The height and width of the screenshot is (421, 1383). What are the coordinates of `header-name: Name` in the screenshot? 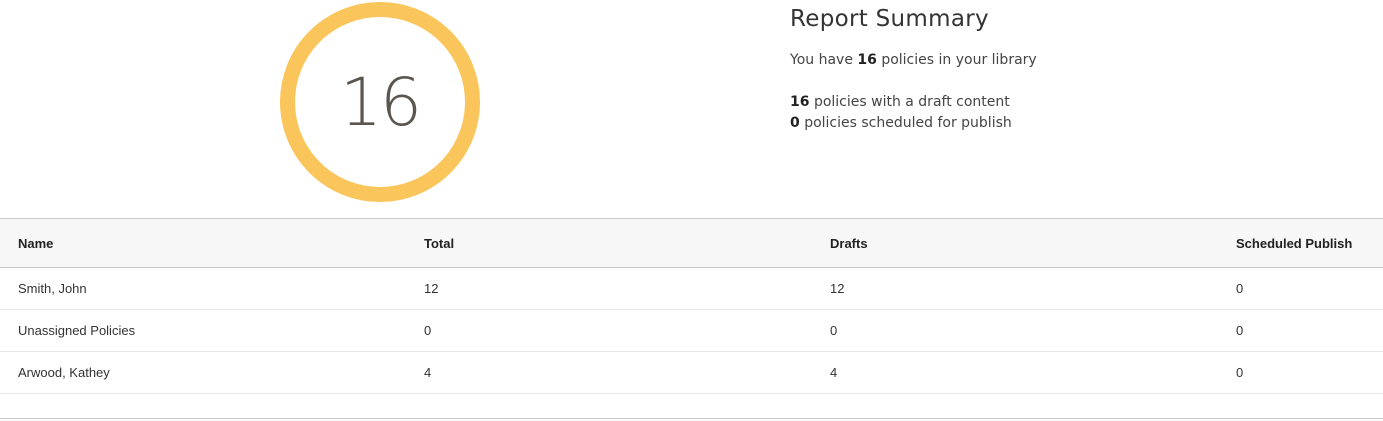 It's located at (203, 243).